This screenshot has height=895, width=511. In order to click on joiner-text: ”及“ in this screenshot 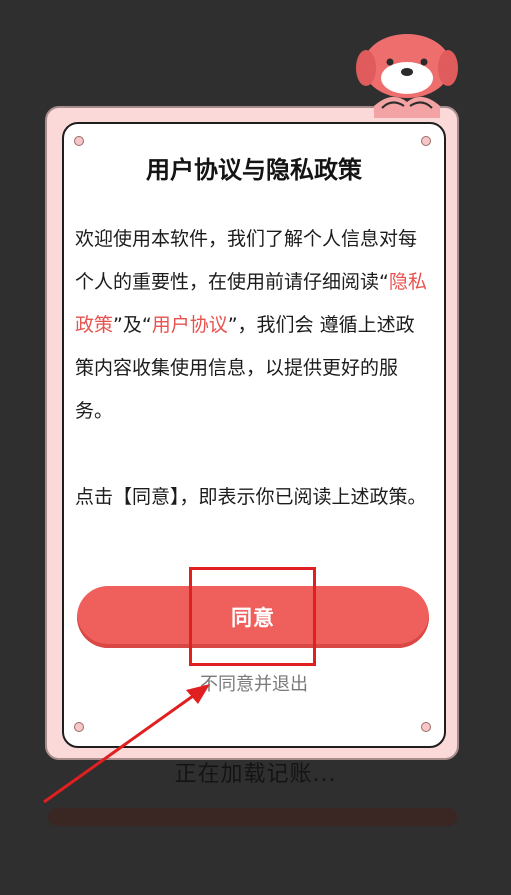, I will do `click(132, 325)`.